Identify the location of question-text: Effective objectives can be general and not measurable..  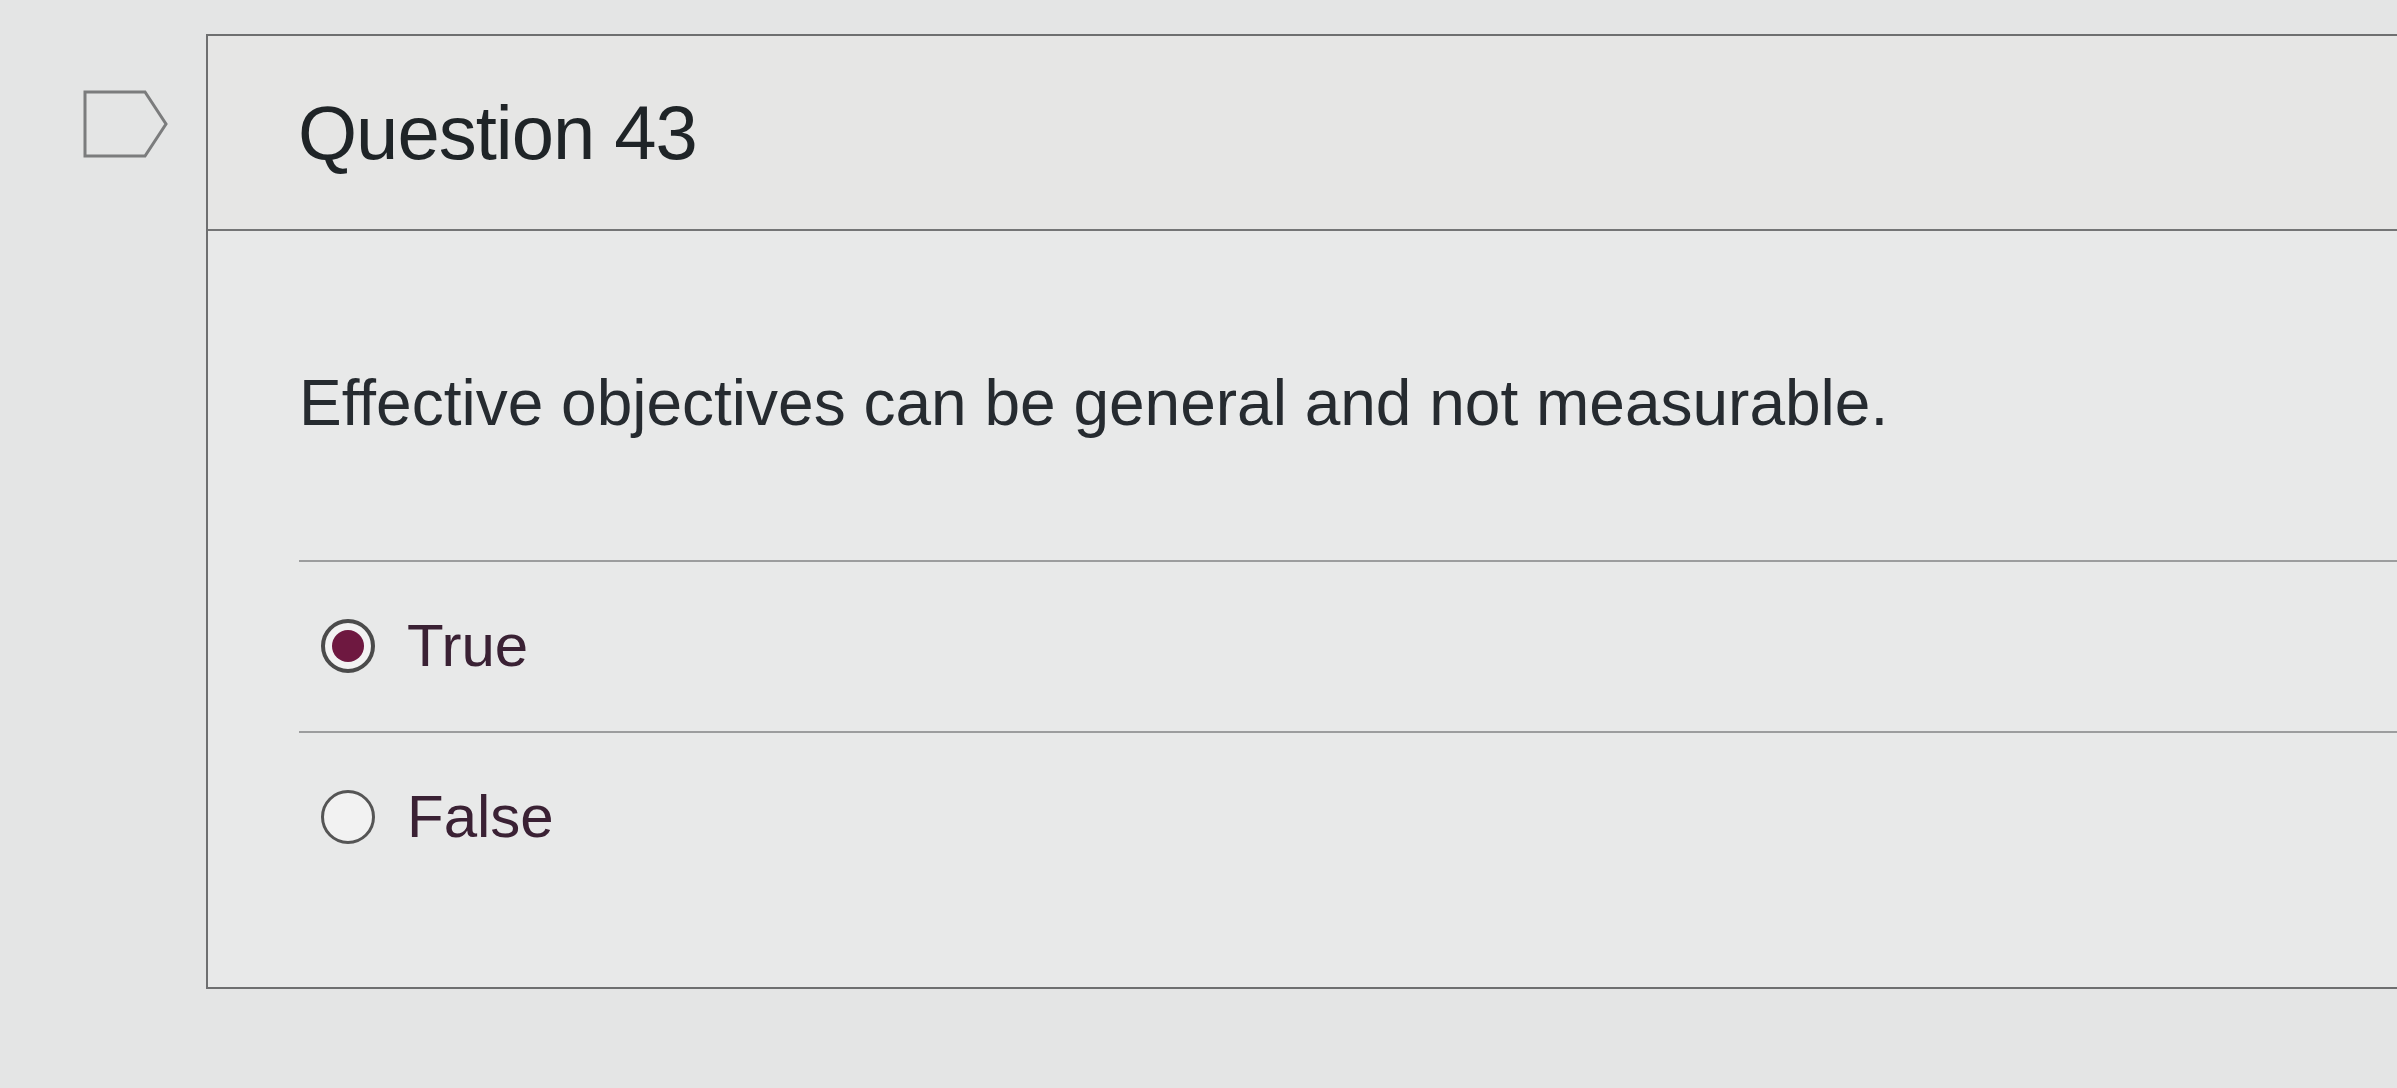
(1094, 403).